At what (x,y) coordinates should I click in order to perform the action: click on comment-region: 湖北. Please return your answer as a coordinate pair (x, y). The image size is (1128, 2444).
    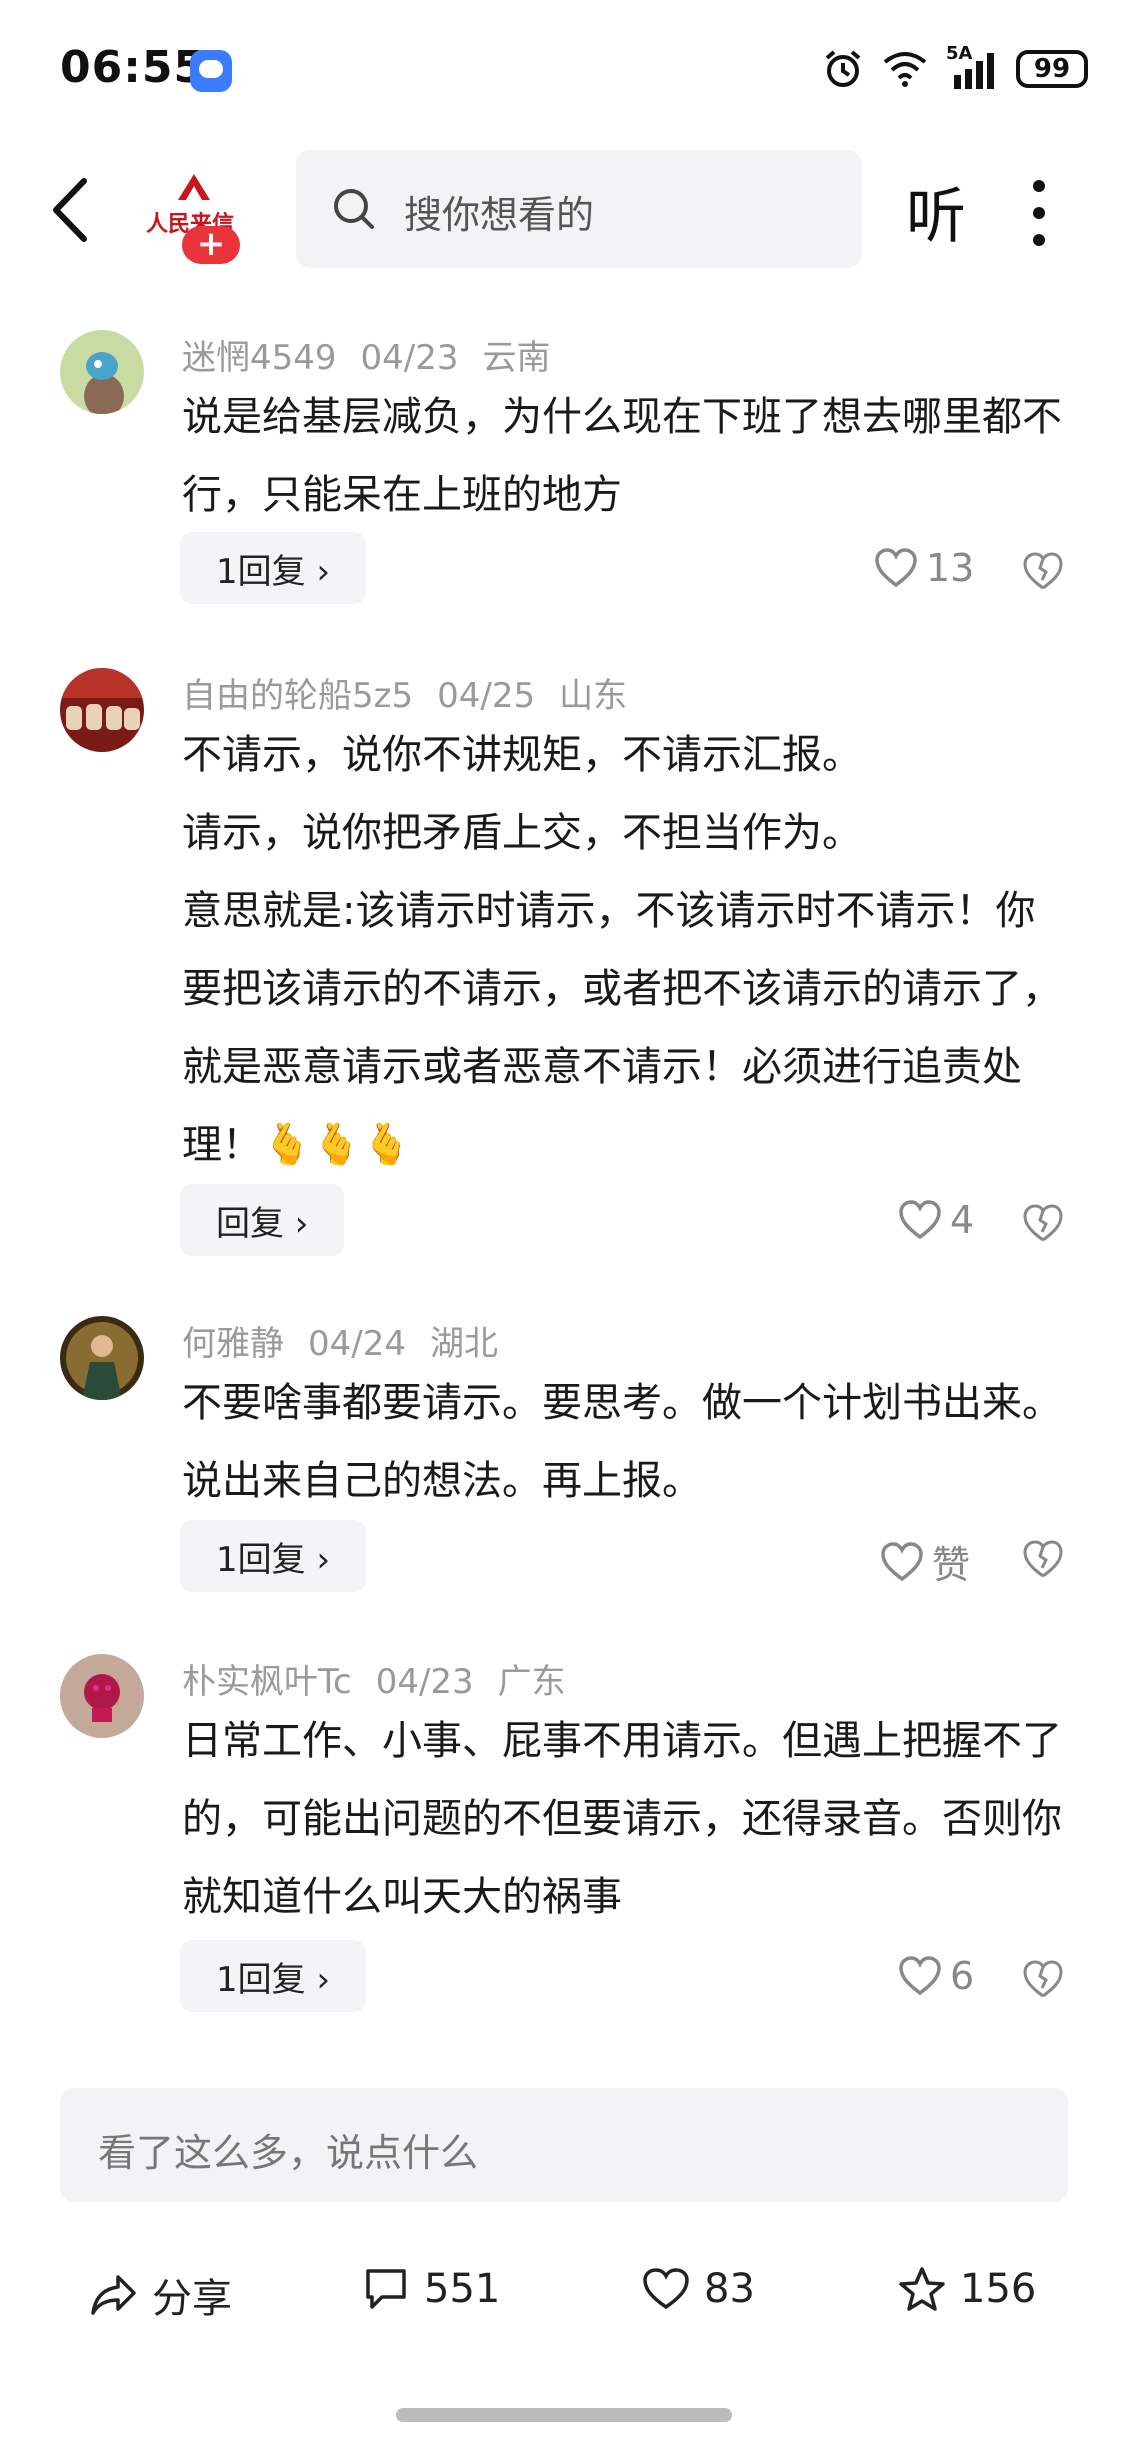
    Looking at the image, I should click on (463, 1344).